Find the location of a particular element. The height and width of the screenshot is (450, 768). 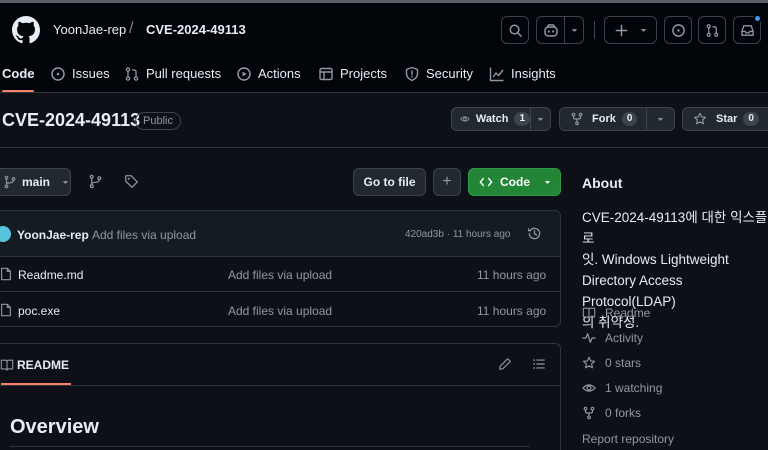

shield-icon is located at coordinates (412, 73).